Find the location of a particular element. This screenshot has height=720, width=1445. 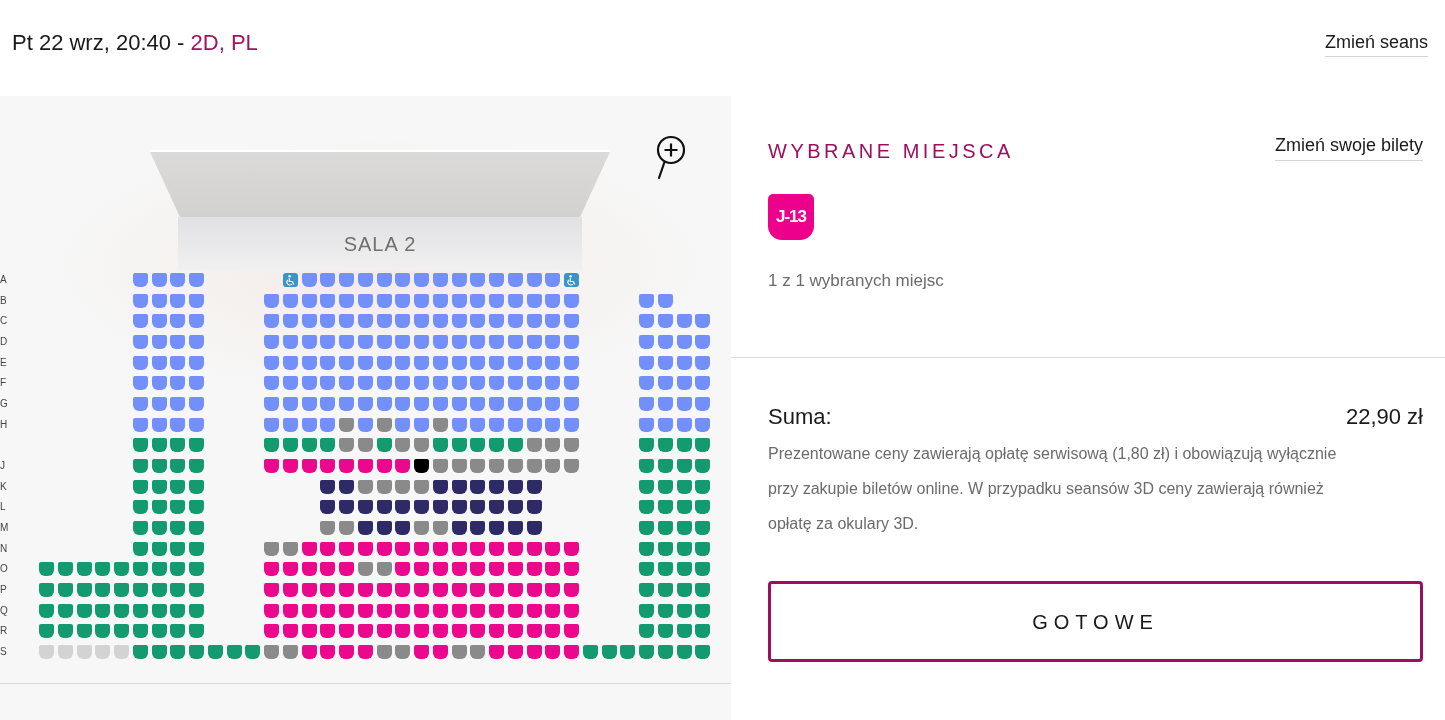

row-label: C is located at coordinates (4, 321).